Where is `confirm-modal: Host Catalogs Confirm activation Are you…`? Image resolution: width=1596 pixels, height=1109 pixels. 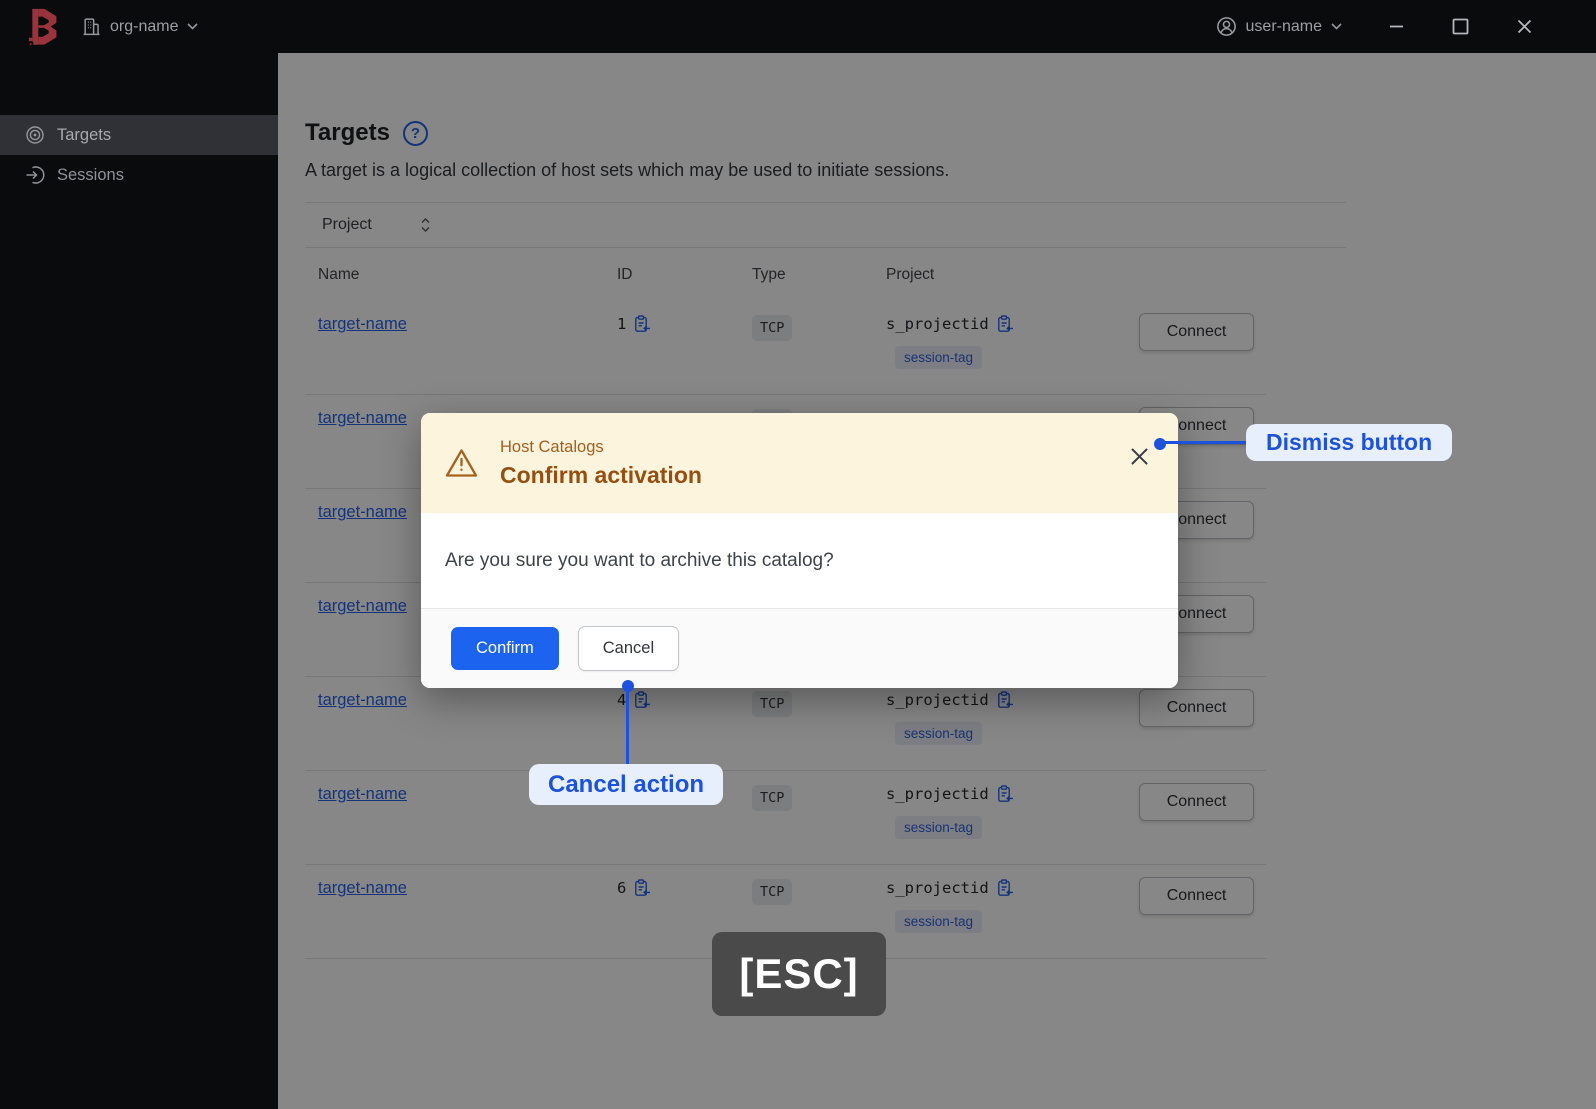
confirm-modal: Host Catalogs Confirm activation Are you… is located at coordinates (799, 550).